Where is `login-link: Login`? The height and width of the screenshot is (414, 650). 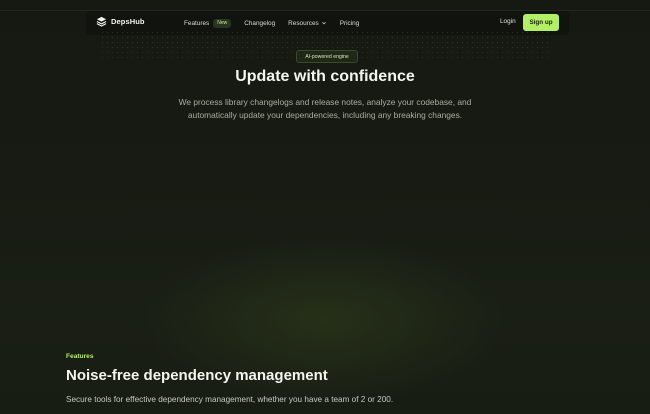 login-link: Login is located at coordinates (508, 21).